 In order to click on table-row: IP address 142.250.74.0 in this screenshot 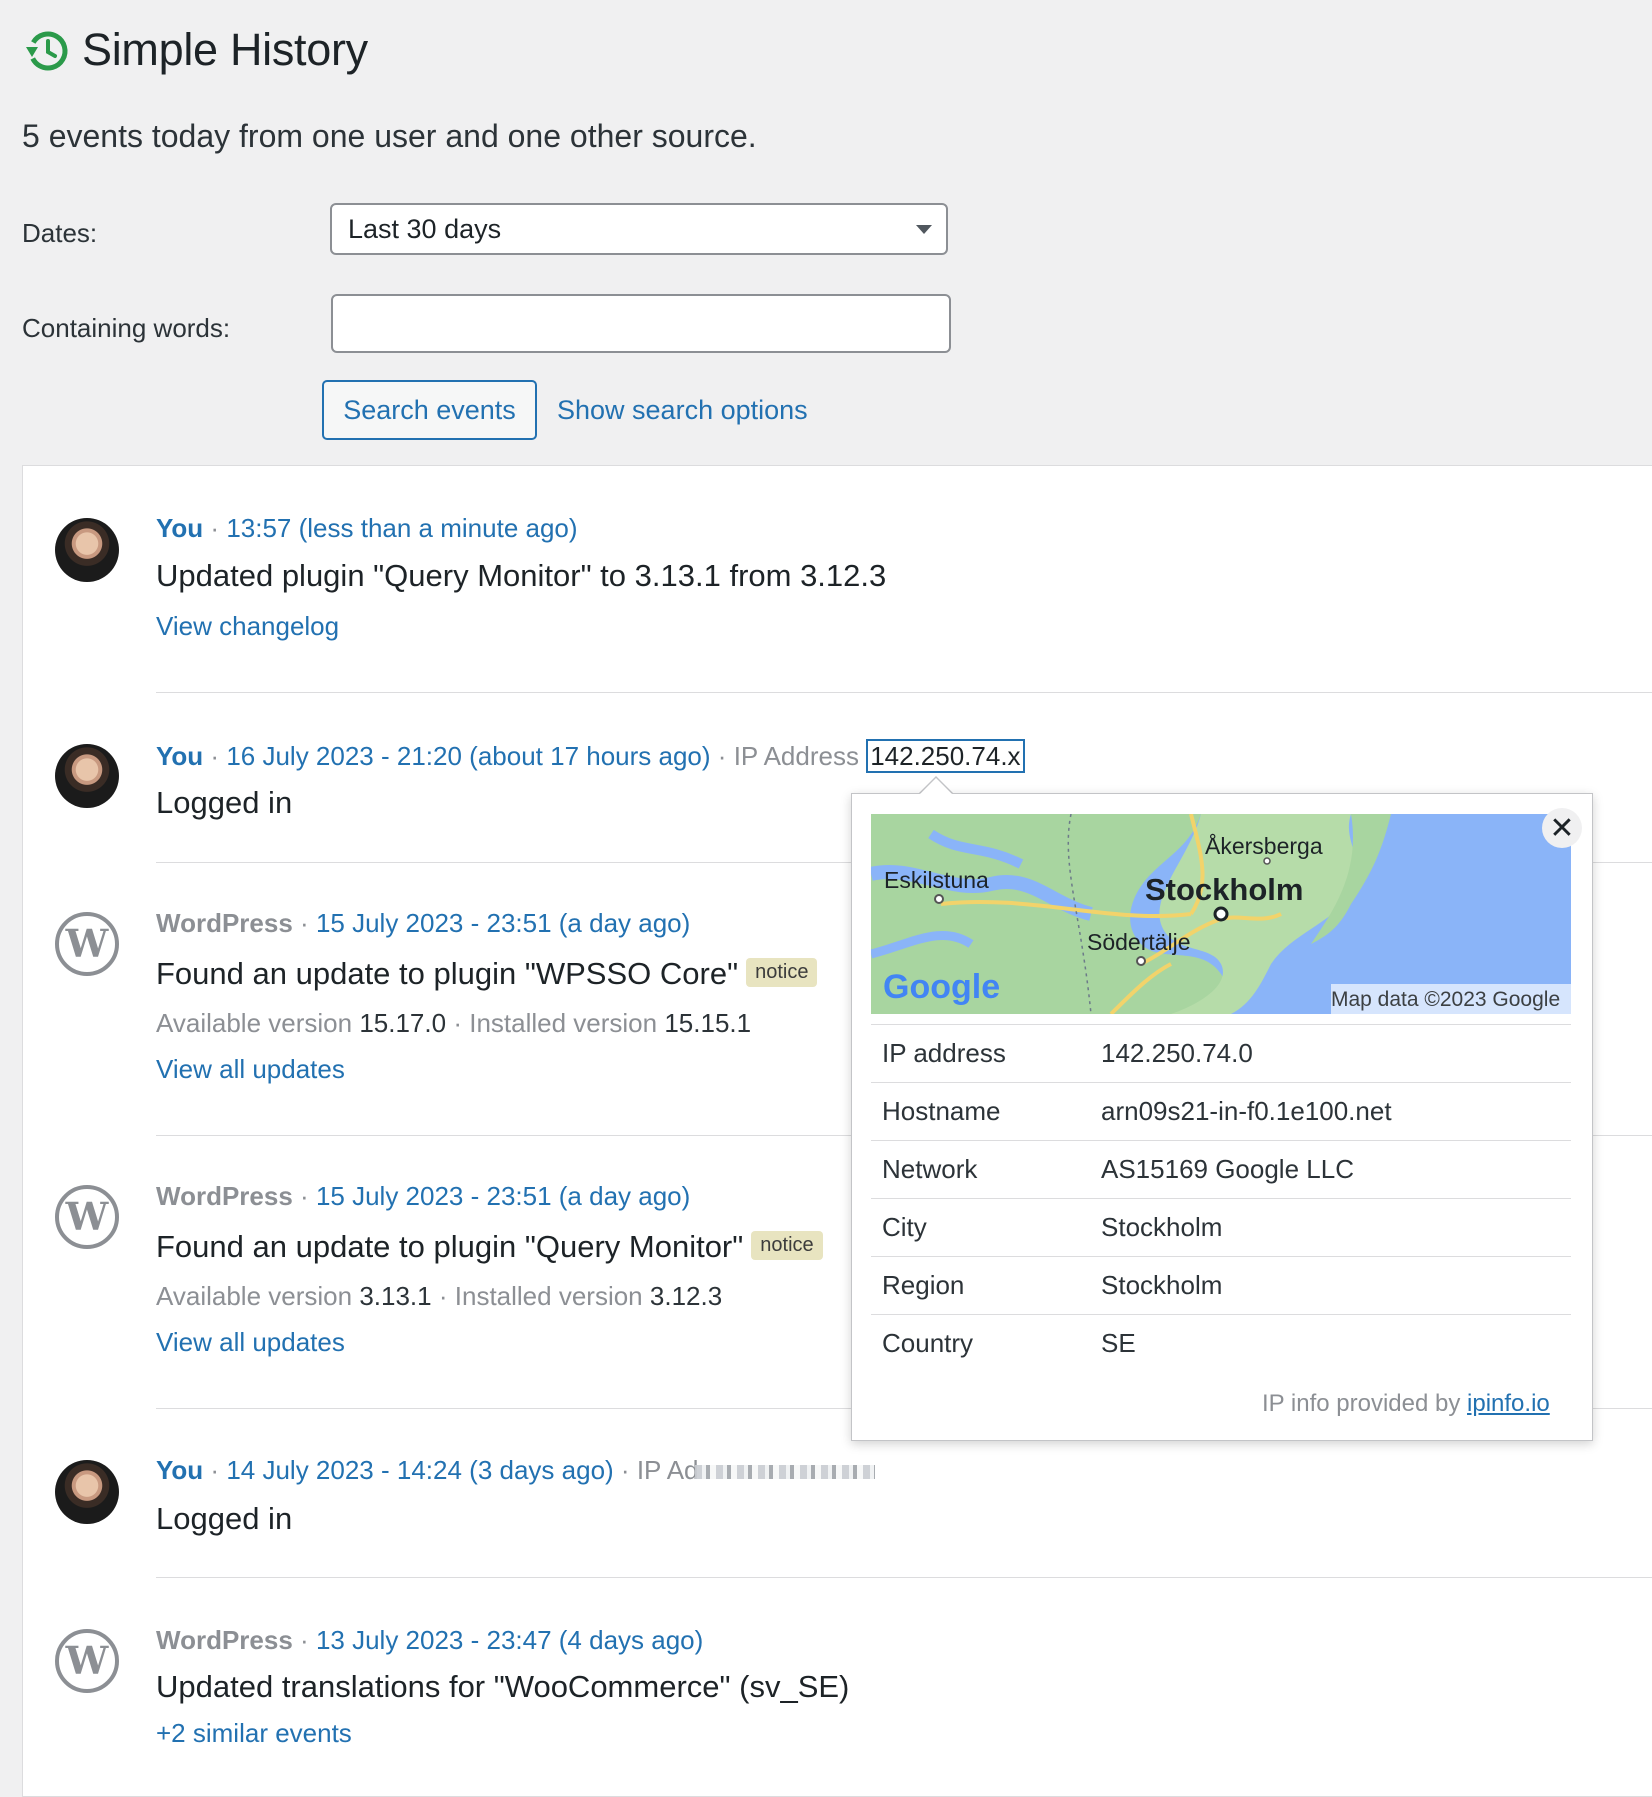, I will do `click(1221, 1053)`.